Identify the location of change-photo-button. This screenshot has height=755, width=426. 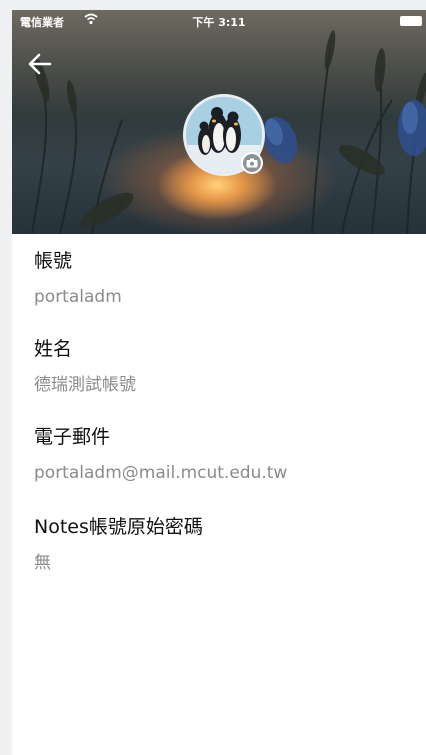
(252, 163).